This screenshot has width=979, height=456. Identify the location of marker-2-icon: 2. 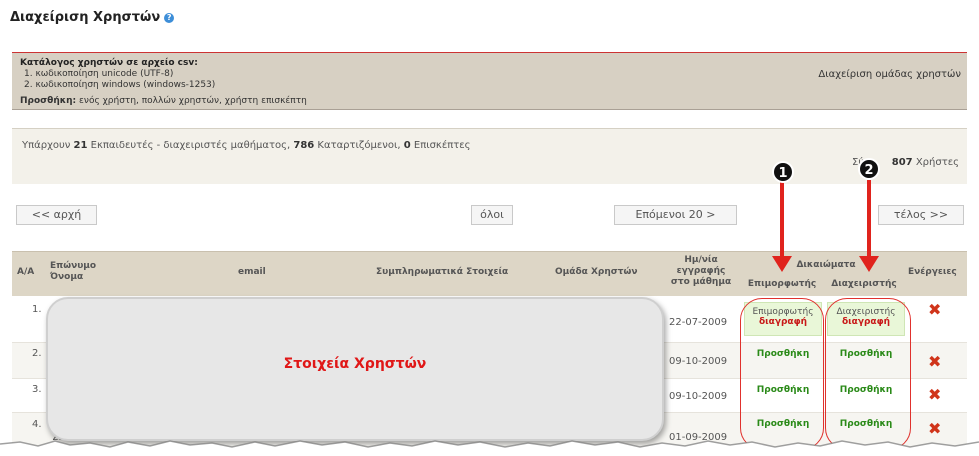
(869, 169).